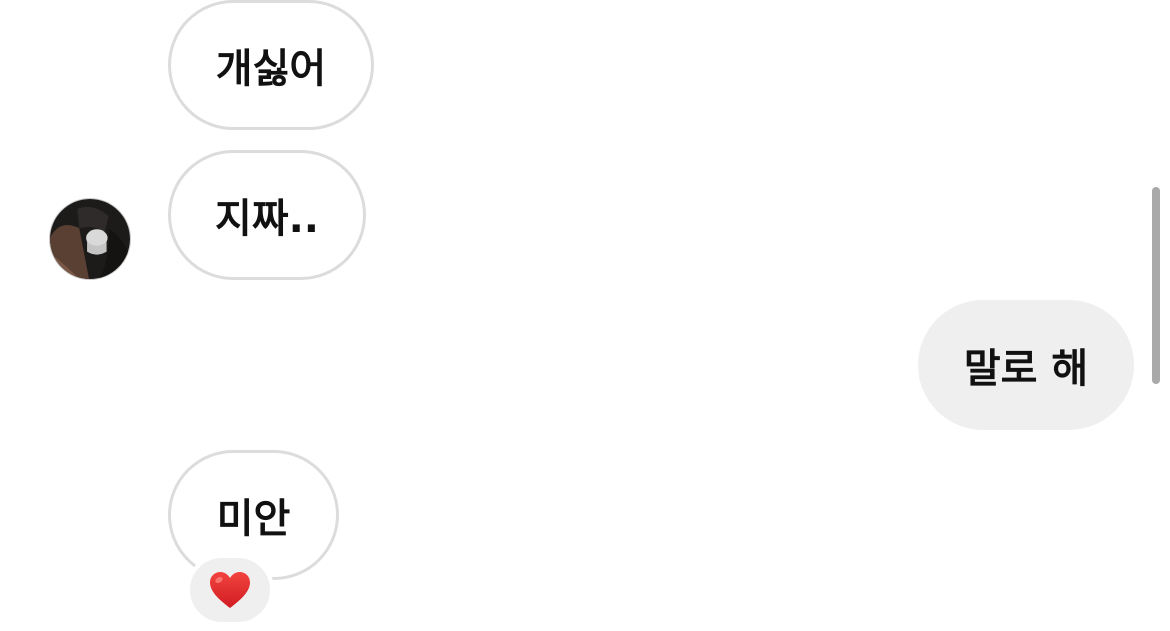  Describe the element at coordinates (1026, 369) in the screenshot. I see `message-text: 말로 해` at that location.